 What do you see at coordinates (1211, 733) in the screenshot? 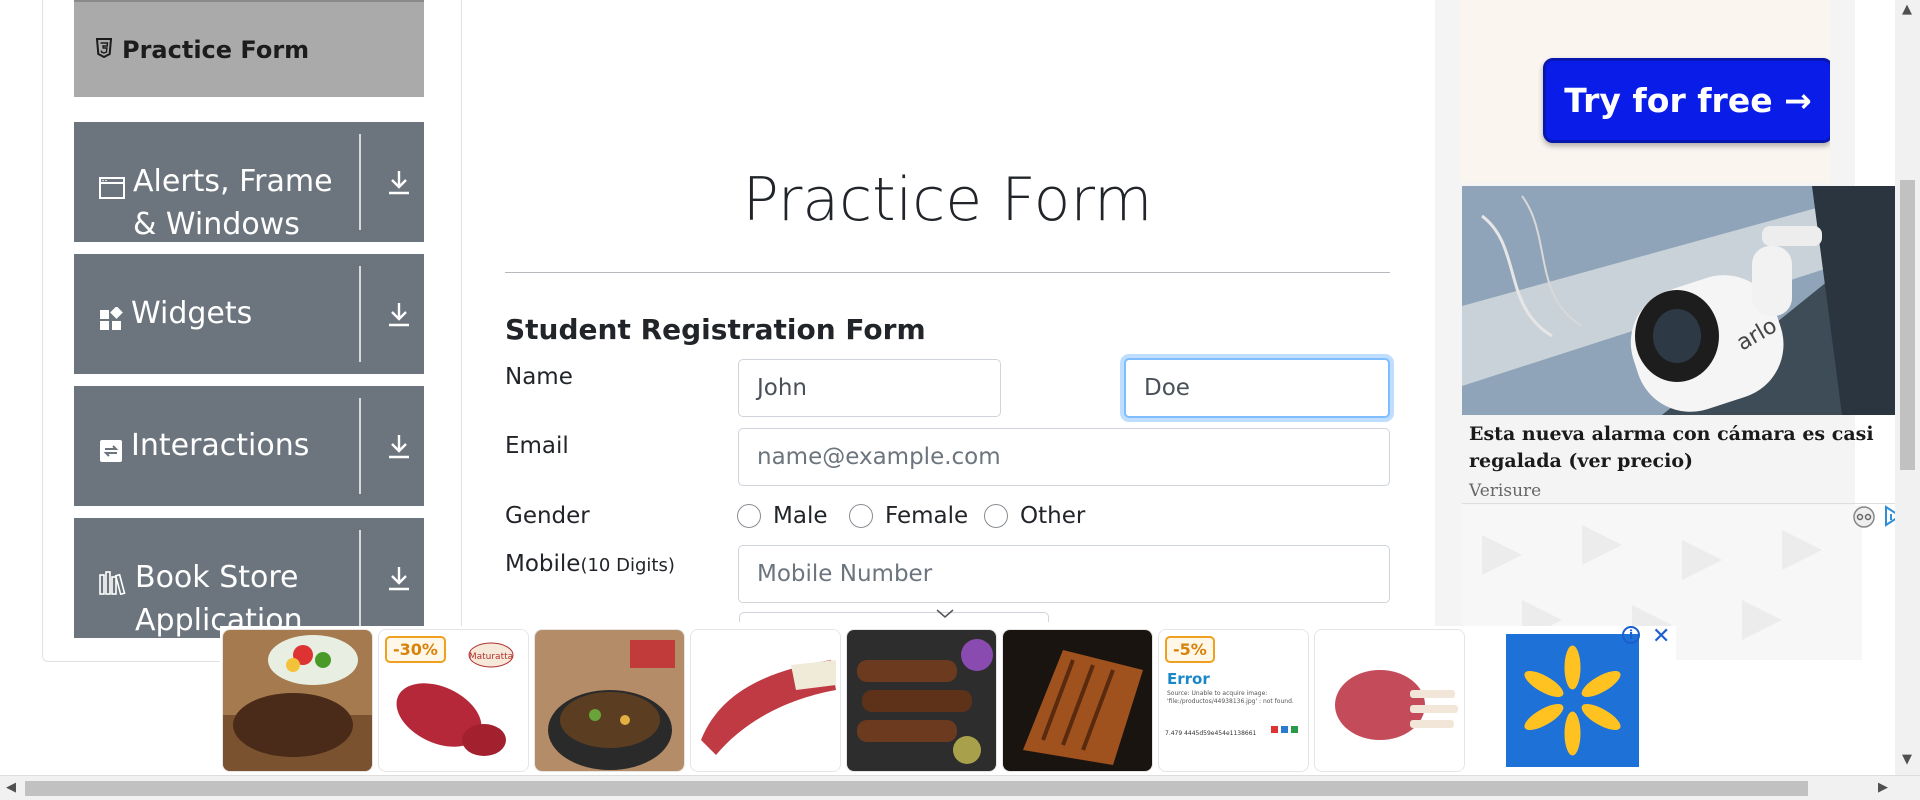
I see `error-code: 7.479 4445d59e454e1138661` at bounding box center [1211, 733].